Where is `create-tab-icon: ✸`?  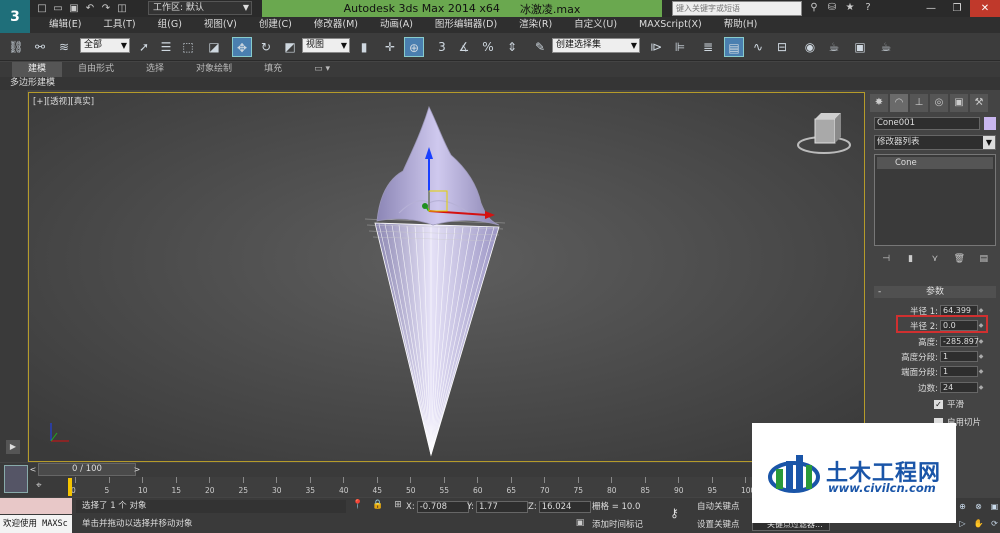
create-tab-icon: ✸ is located at coordinates (879, 103).